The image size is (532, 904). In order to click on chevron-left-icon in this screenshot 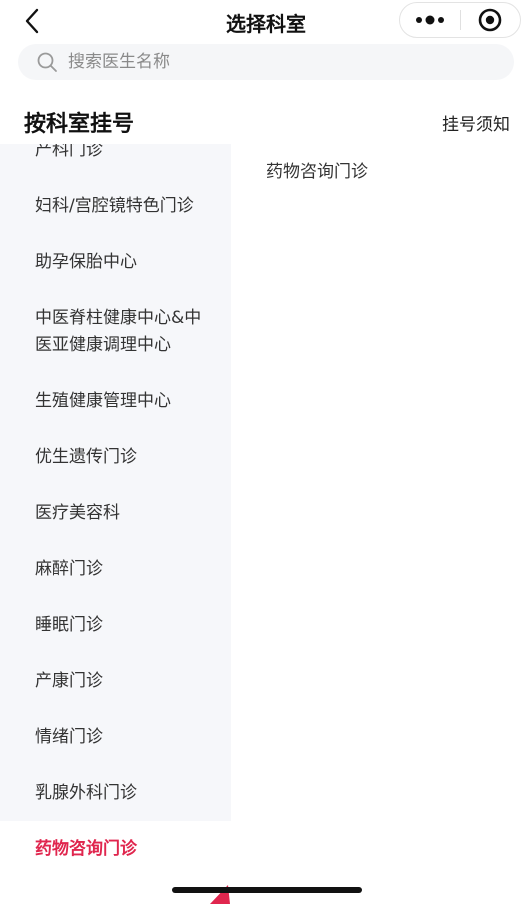, I will do `click(32, 21)`.